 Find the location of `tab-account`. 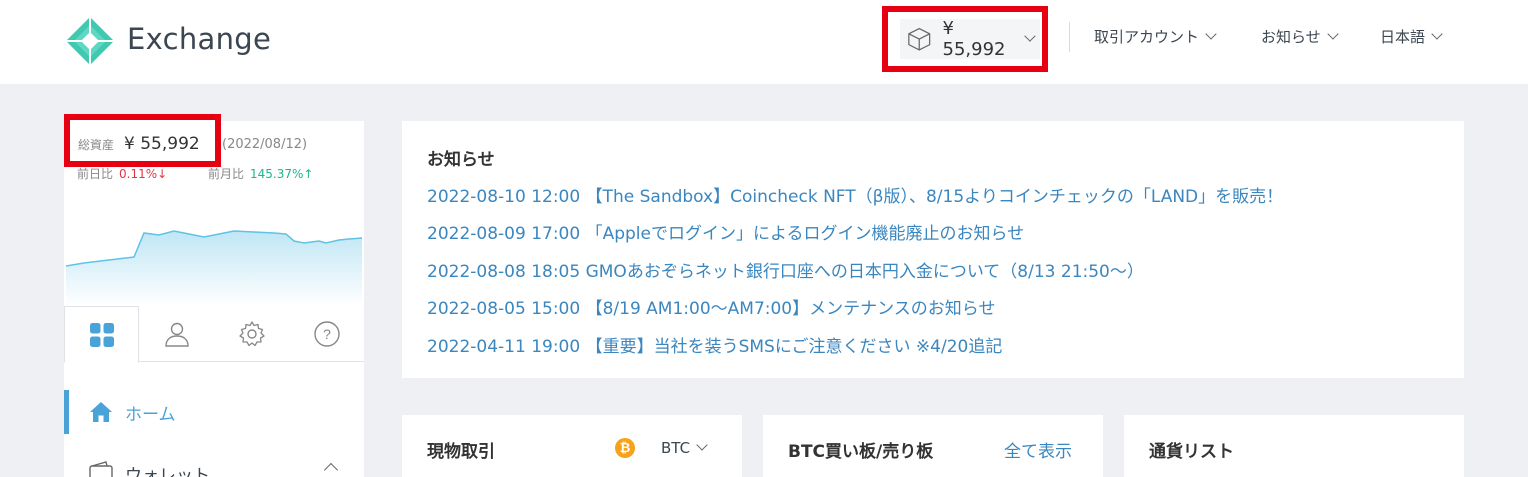

tab-account is located at coordinates (176, 334).